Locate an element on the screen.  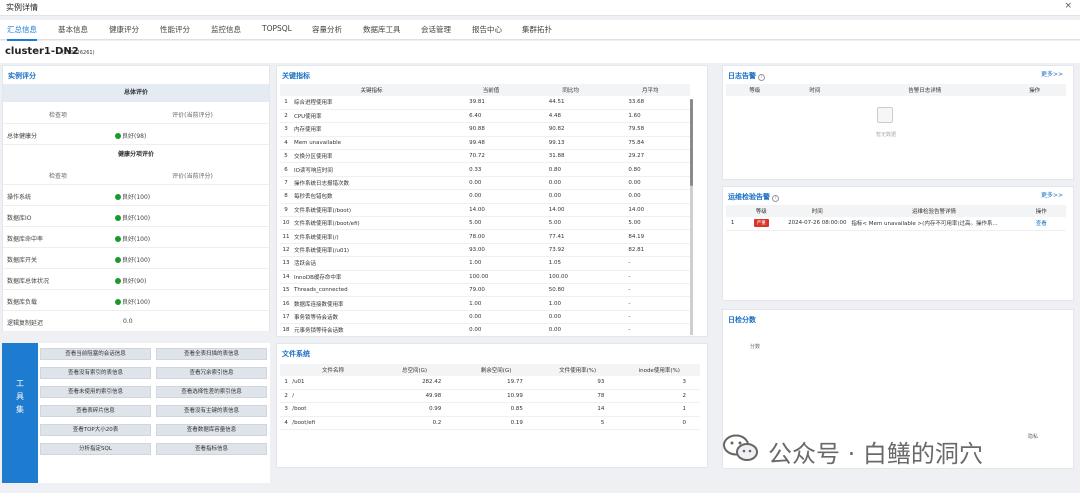
kpi-row-value: 79.58 is located at coordinates (650, 129).